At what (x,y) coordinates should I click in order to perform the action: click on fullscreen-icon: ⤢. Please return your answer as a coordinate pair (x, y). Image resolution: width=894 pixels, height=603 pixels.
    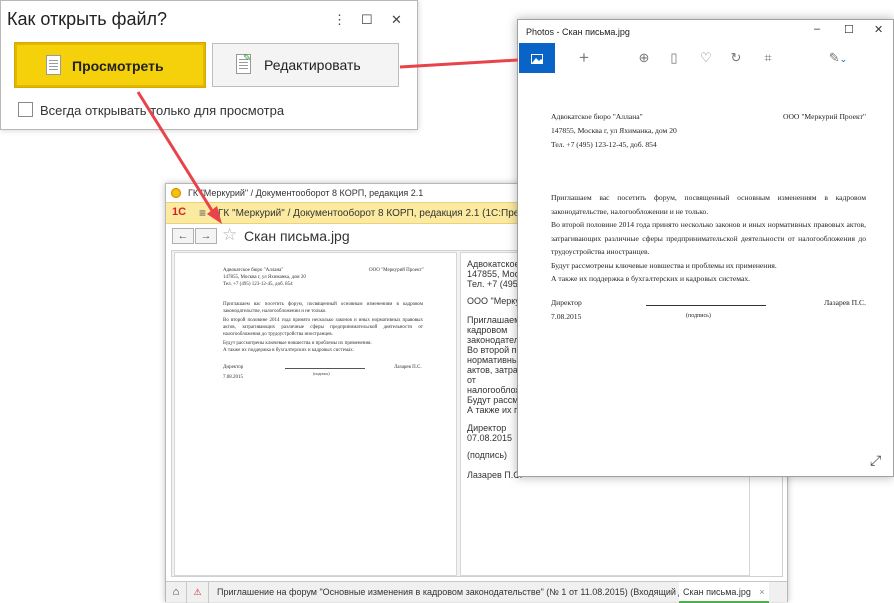
    Looking at the image, I should click on (875, 460).